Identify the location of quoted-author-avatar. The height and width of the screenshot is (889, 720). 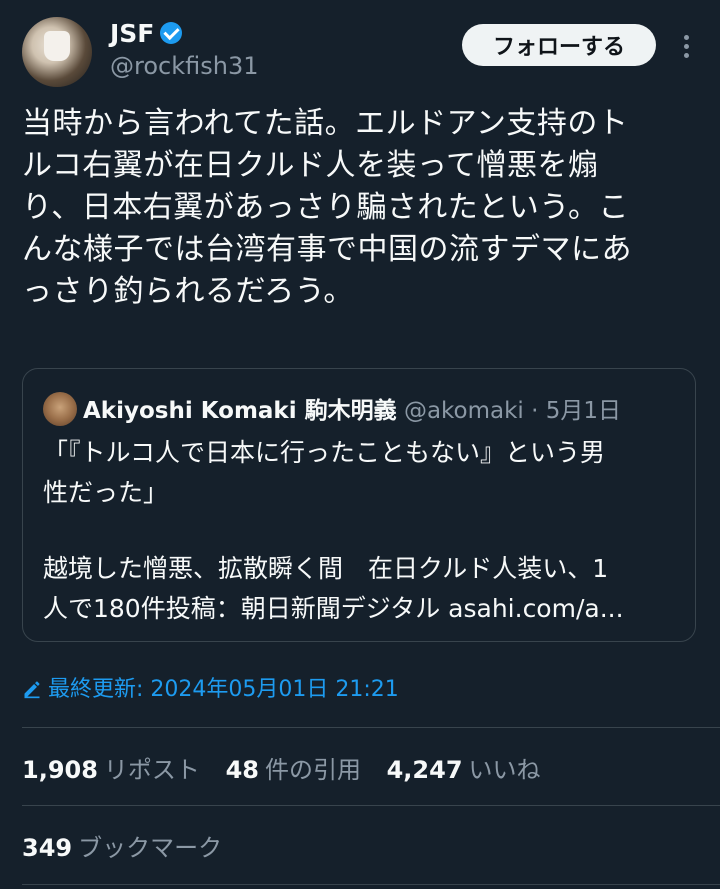
(60, 409).